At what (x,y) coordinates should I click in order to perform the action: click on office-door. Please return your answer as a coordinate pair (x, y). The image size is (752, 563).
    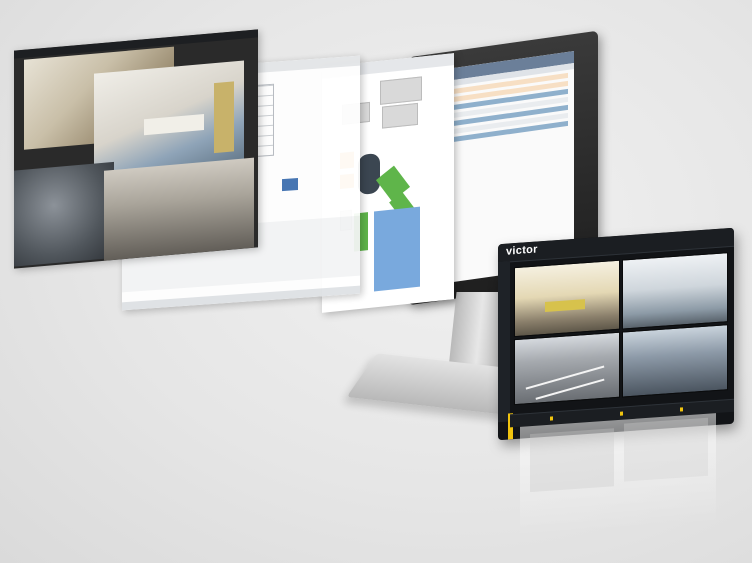
    Looking at the image, I should click on (224, 117).